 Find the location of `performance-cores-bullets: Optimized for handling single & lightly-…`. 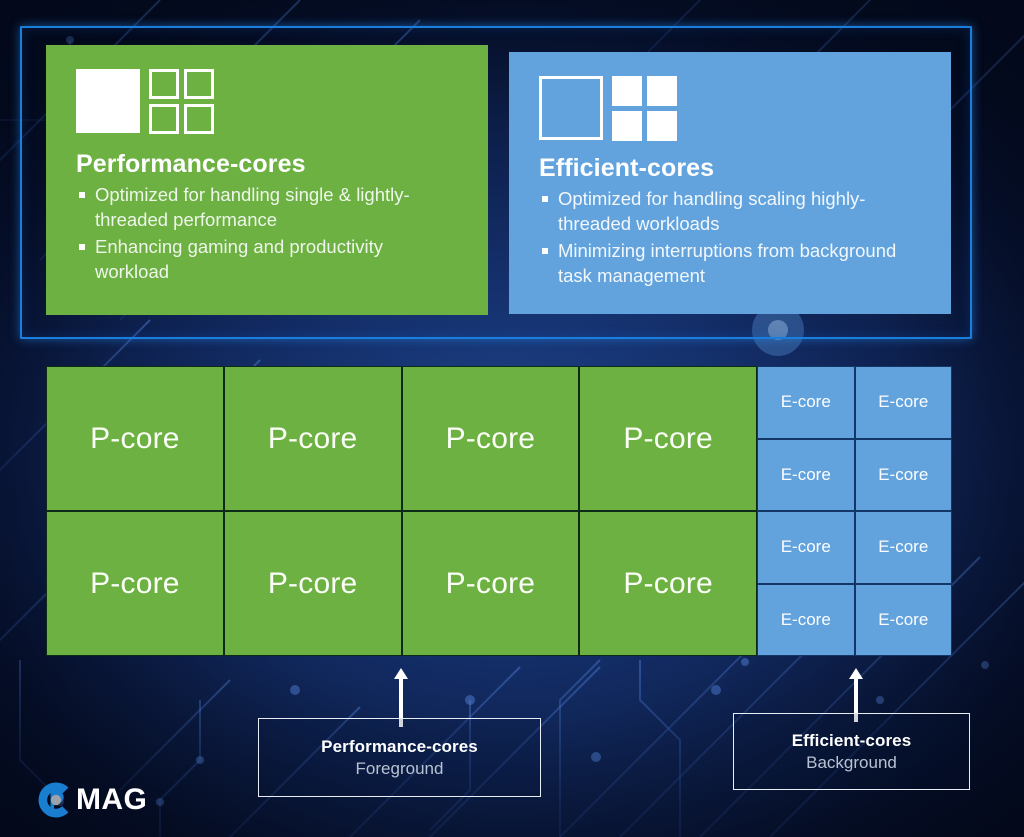

performance-cores-bullets: Optimized for handling single & lightly-… is located at coordinates (269, 233).